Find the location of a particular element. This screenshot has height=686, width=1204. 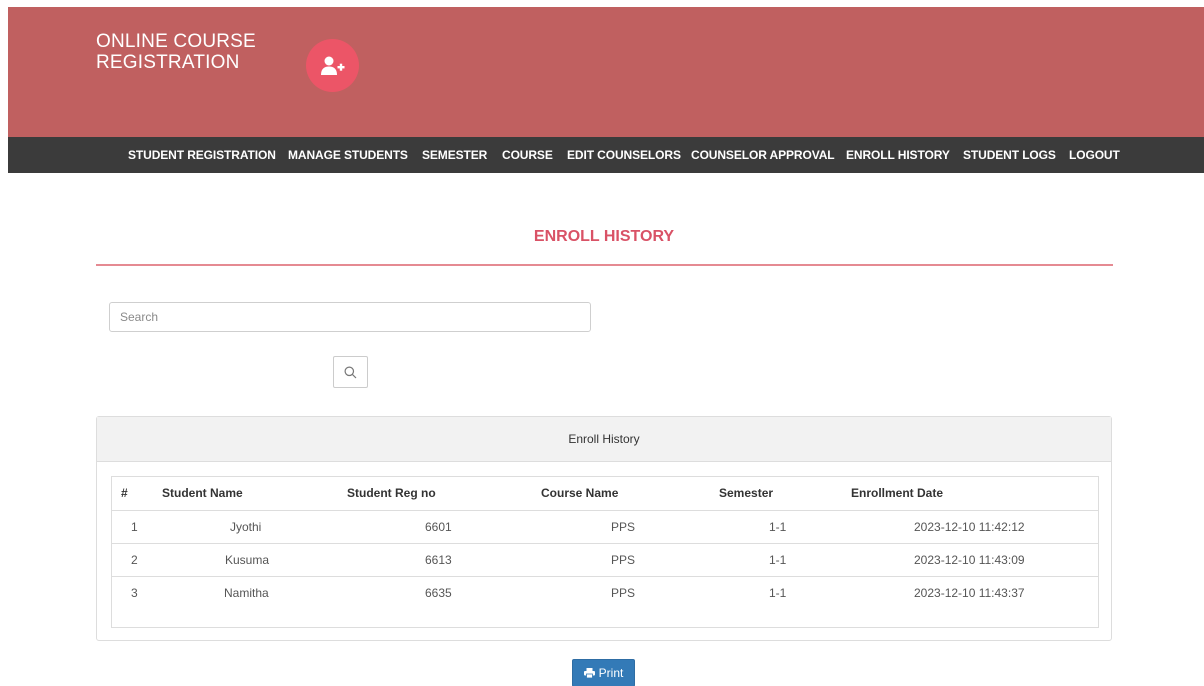

print-button-label: Print is located at coordinates (611, 673).